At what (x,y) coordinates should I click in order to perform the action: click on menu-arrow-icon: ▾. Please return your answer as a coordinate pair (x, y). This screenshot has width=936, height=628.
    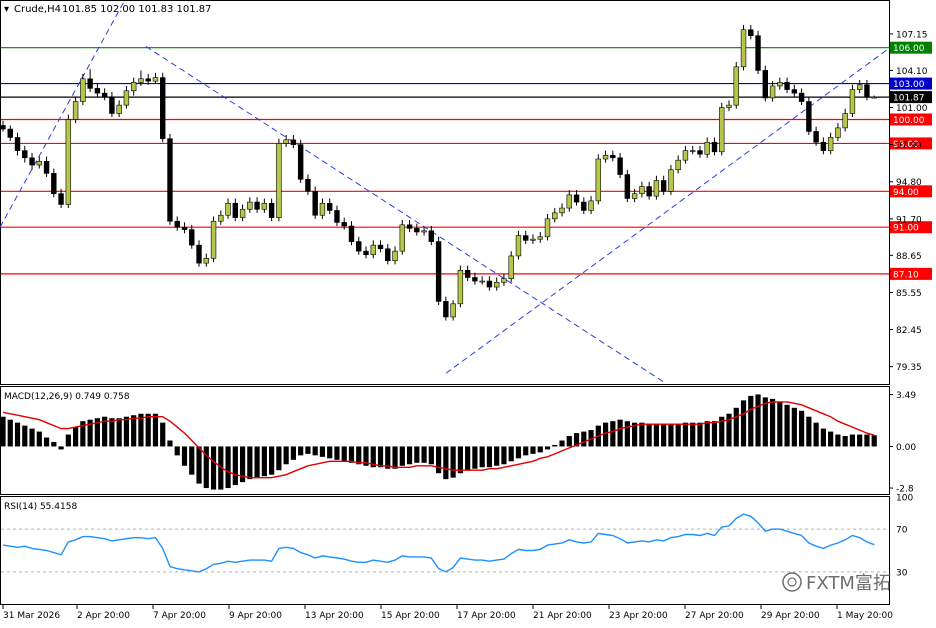
    Looking at the image, I should click on (6, 9).